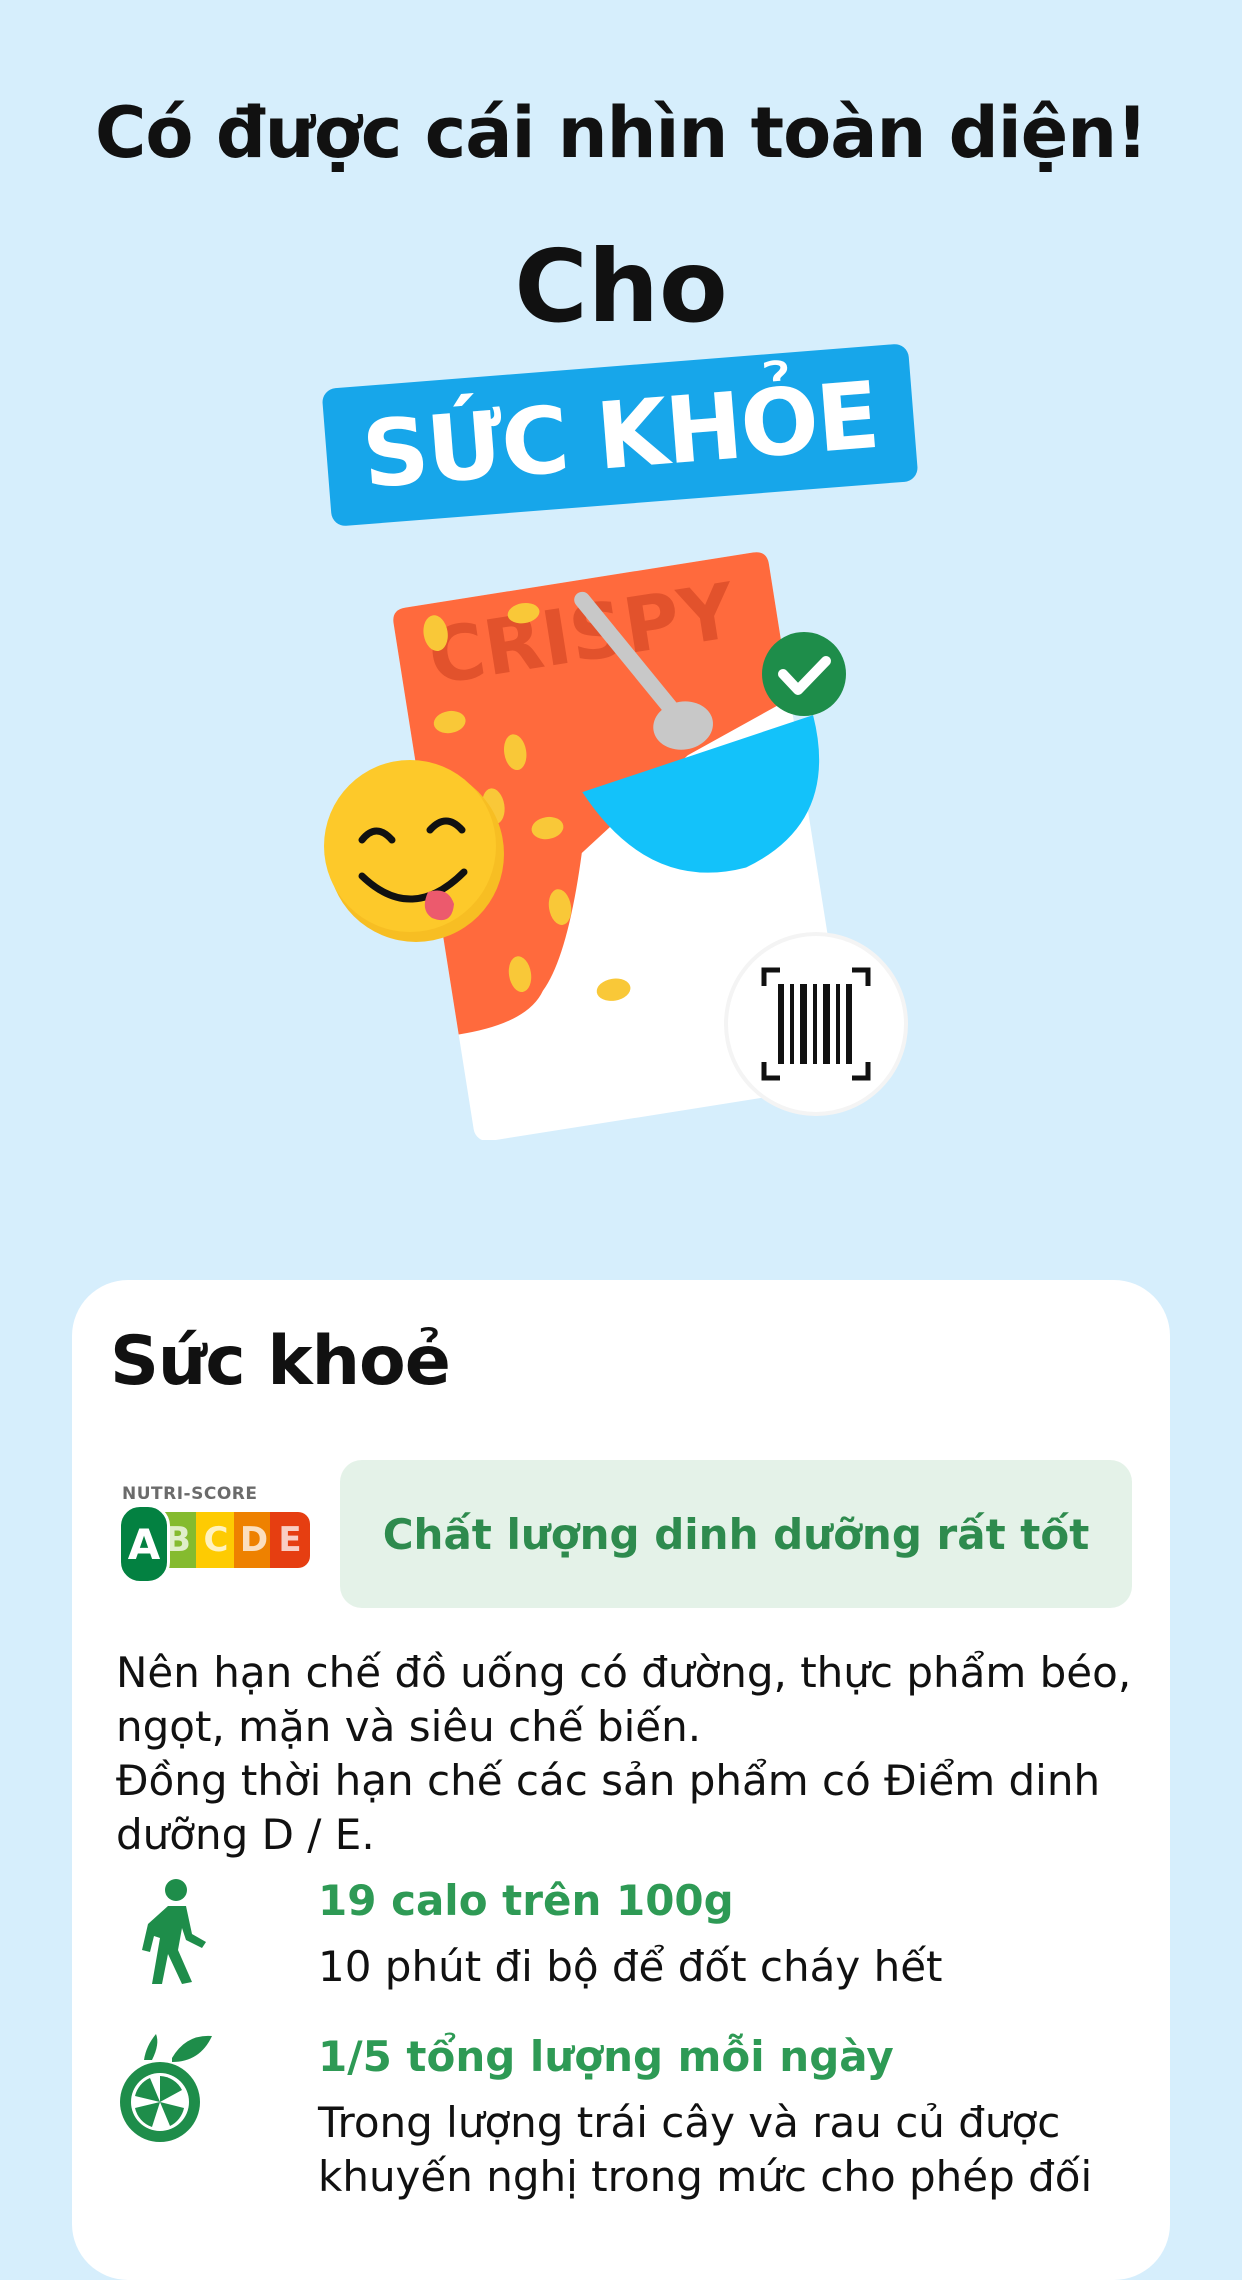  What do you see at coordinates (254, 1540) in the screenshot?
I see `nutri-grade-d: D` at bounding box center [254, 1540].